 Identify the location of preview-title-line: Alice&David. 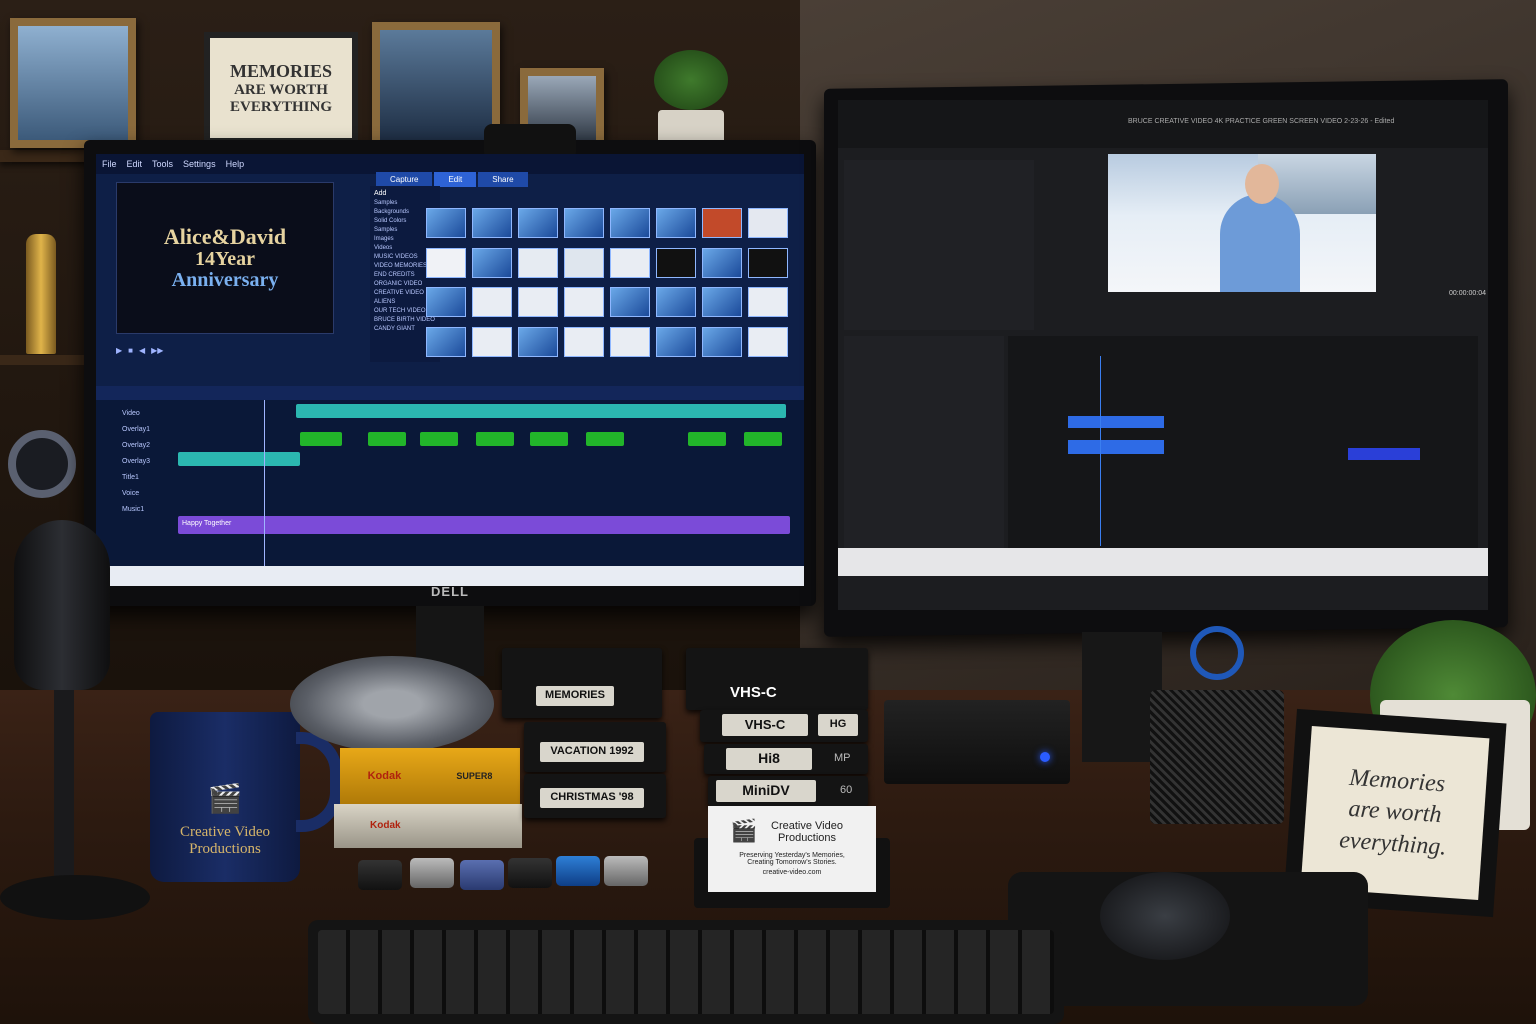
(225, 237).